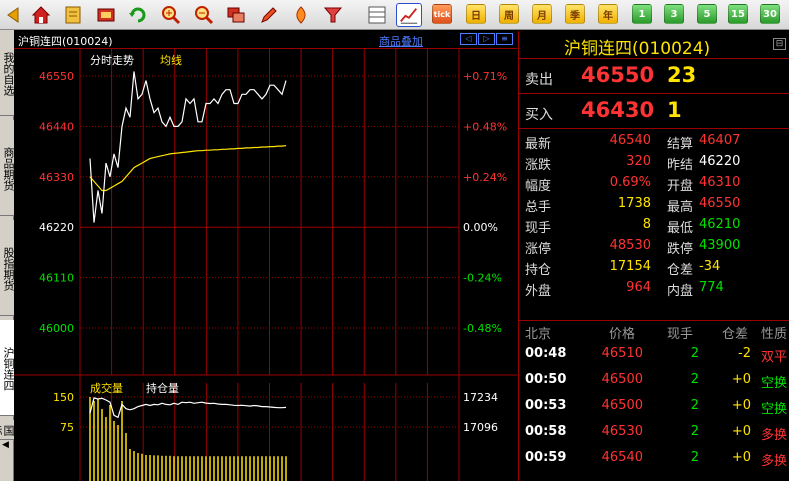 This screenshot has width=789, height=481. Describe the element at coordinates (538, 207) in the screenshot. I see `quote-label: 总手` at that location.